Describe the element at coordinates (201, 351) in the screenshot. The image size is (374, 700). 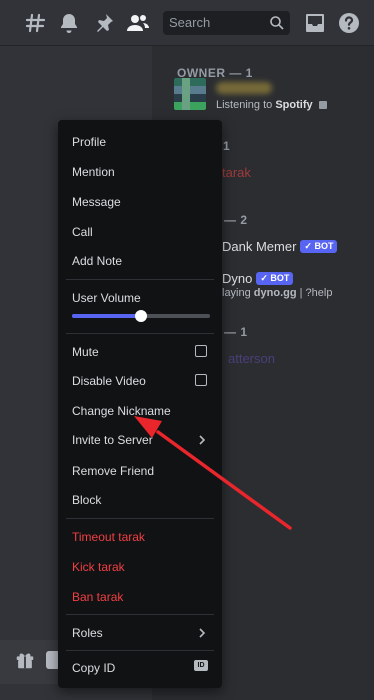
I see `mute-checkbox` at that location.